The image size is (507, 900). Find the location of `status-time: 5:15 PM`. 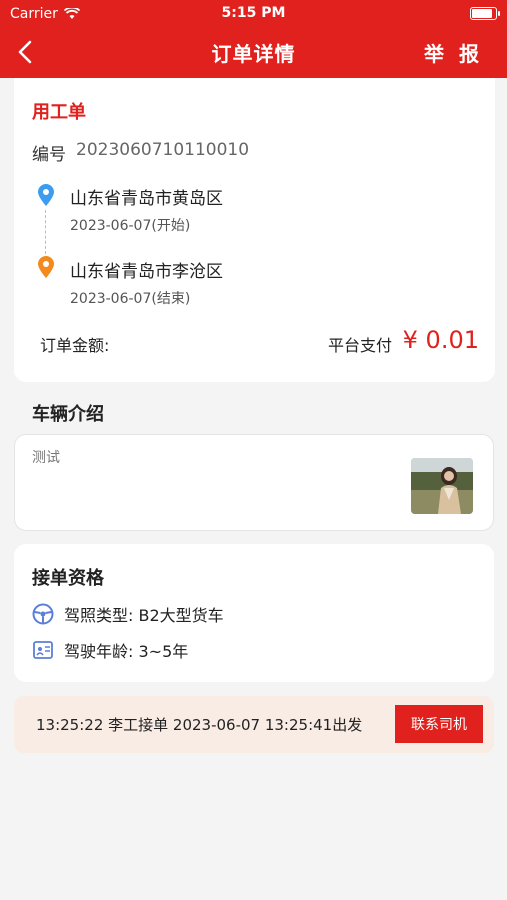

status-time: 5:15 PM is located at coordinates (253, 13).